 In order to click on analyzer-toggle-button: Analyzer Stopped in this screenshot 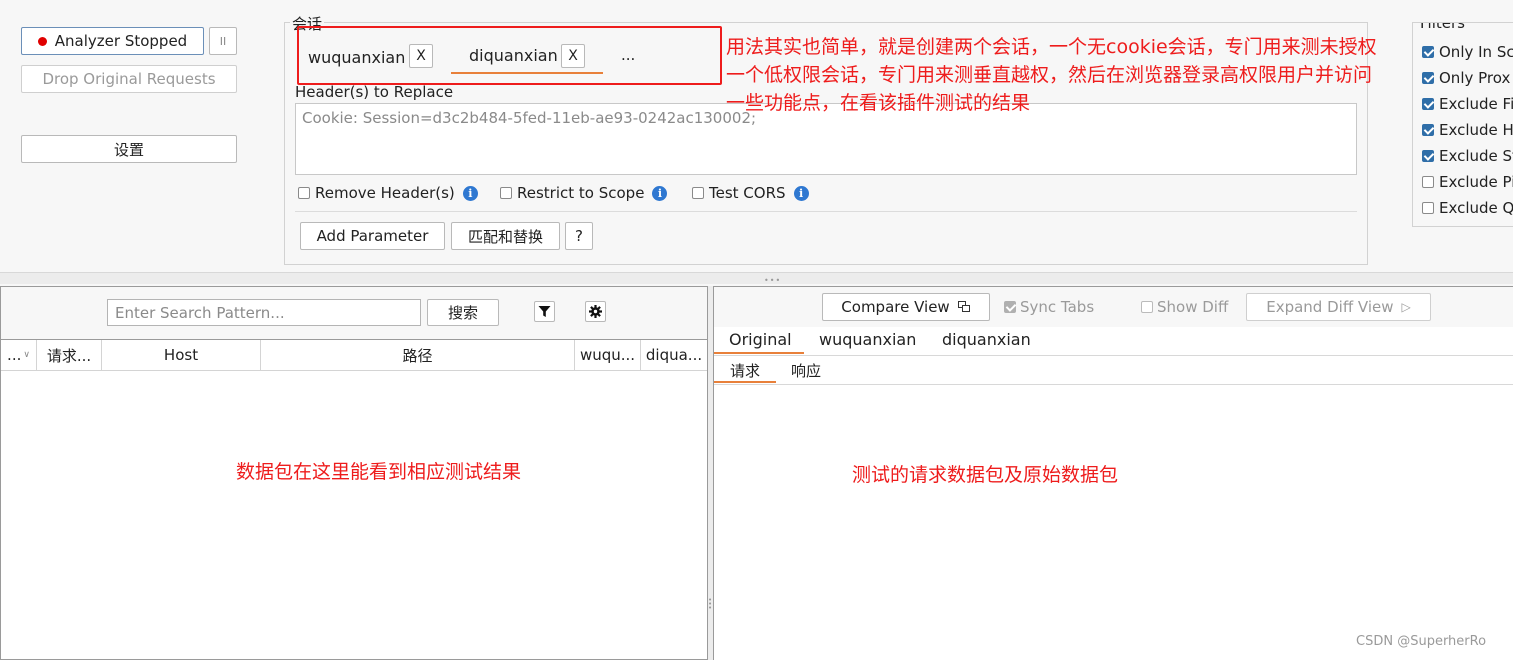, I will do `click(112, 41)`.